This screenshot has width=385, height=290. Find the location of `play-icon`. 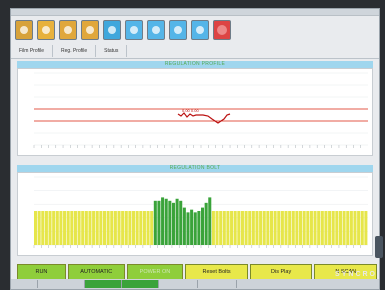

play-icon is located at coordinates (46, 30).